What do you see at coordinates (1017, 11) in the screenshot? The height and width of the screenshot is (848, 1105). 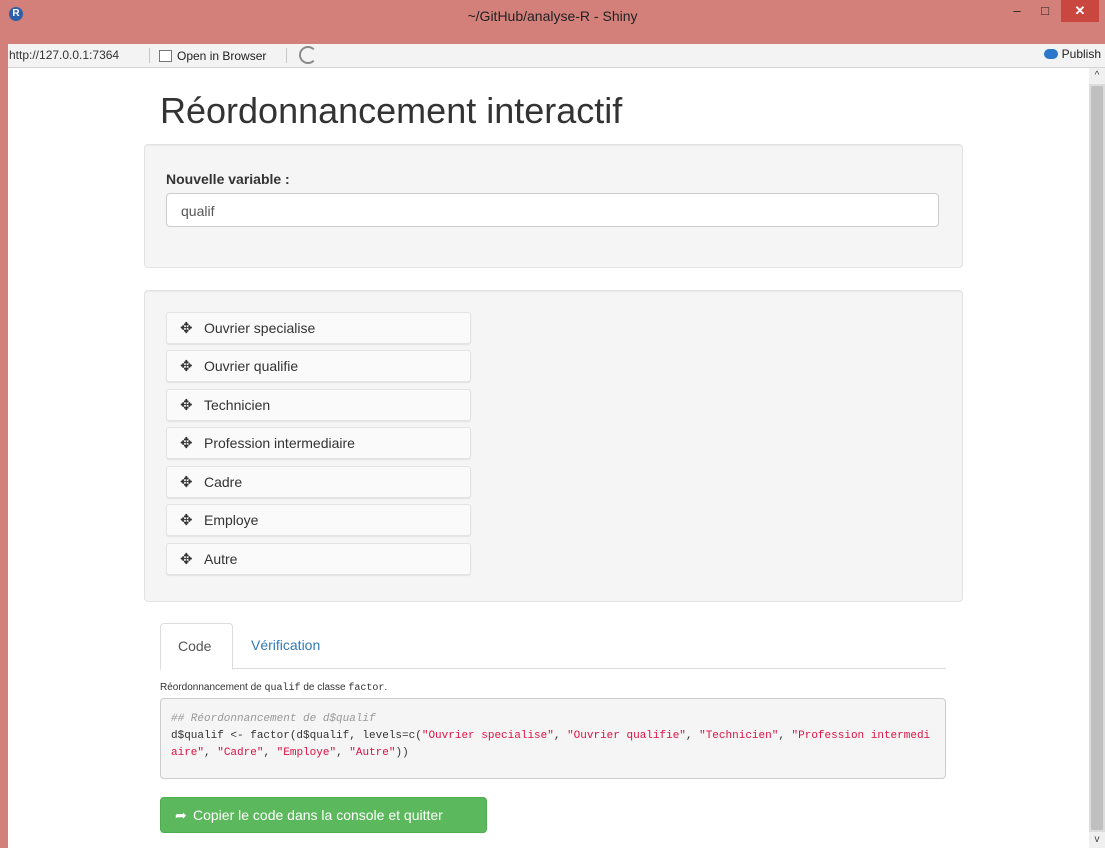 I see `minimize-button: –` at bounding box center [1017, 11].